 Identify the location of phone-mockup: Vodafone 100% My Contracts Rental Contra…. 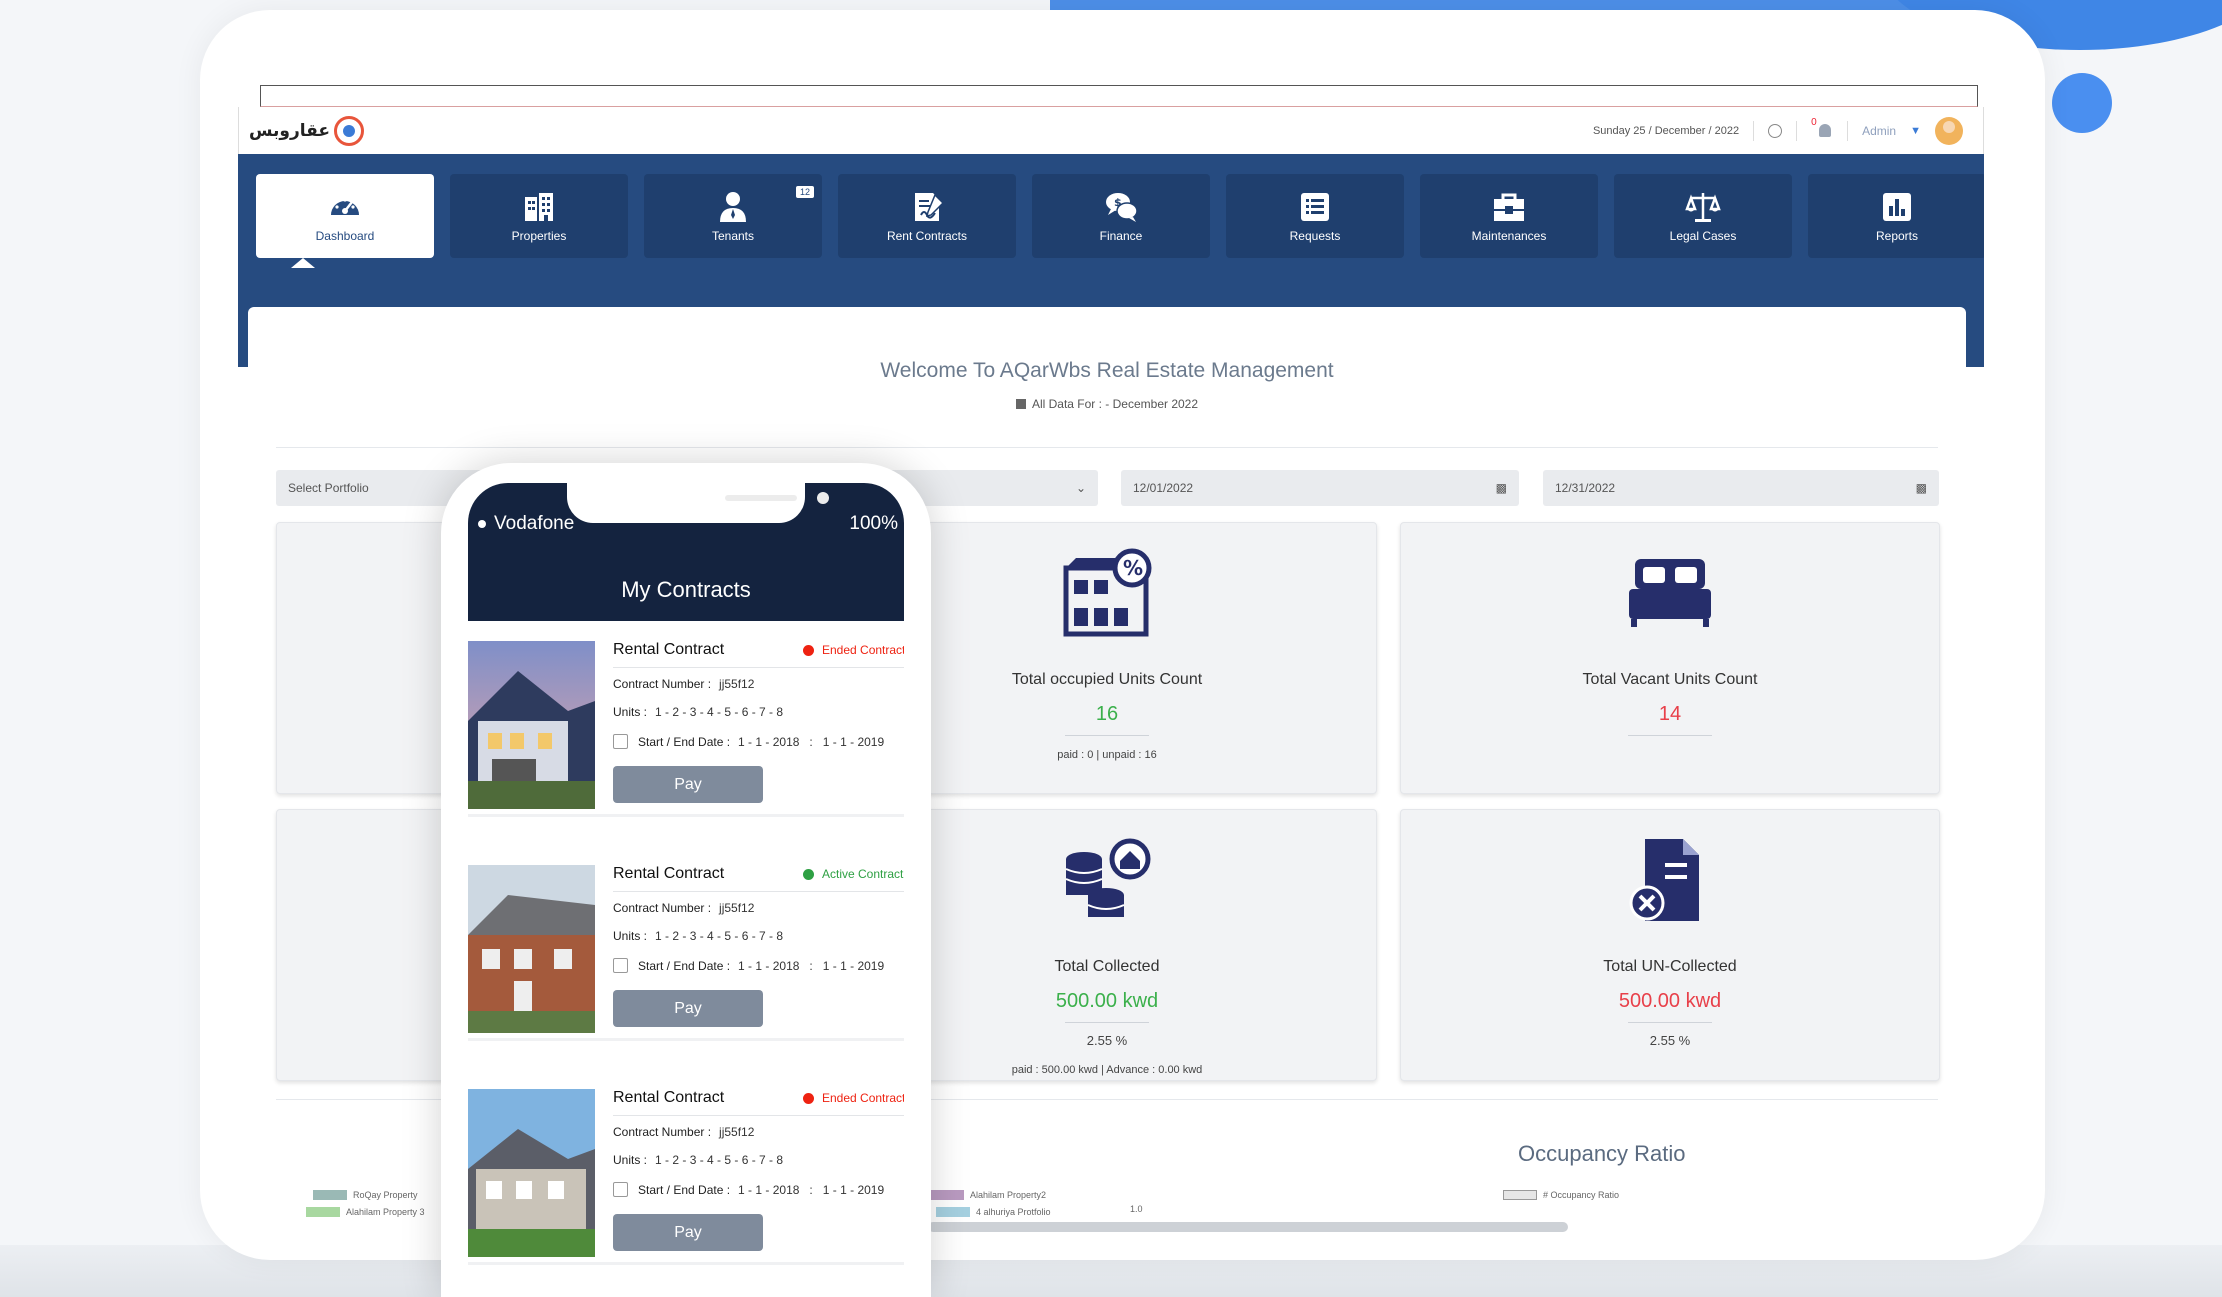
(686, 880).